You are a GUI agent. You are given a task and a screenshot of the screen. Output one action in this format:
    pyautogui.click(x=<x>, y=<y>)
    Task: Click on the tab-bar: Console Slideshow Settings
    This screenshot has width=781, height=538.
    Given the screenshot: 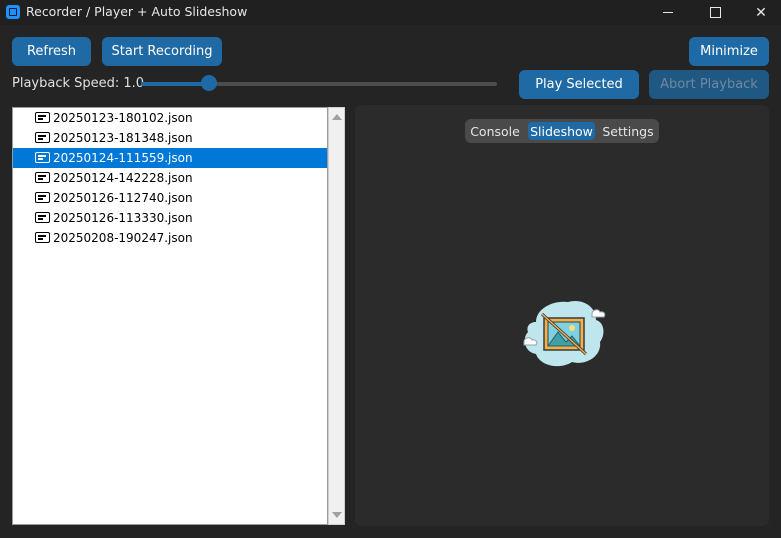 What is the action you would take?
    pyautogui.click(x=562, y=131)
    